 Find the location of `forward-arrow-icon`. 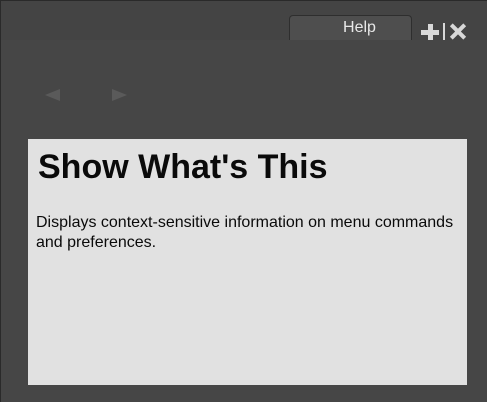

forward-arrow-icon is located at coordinates (119, 95).